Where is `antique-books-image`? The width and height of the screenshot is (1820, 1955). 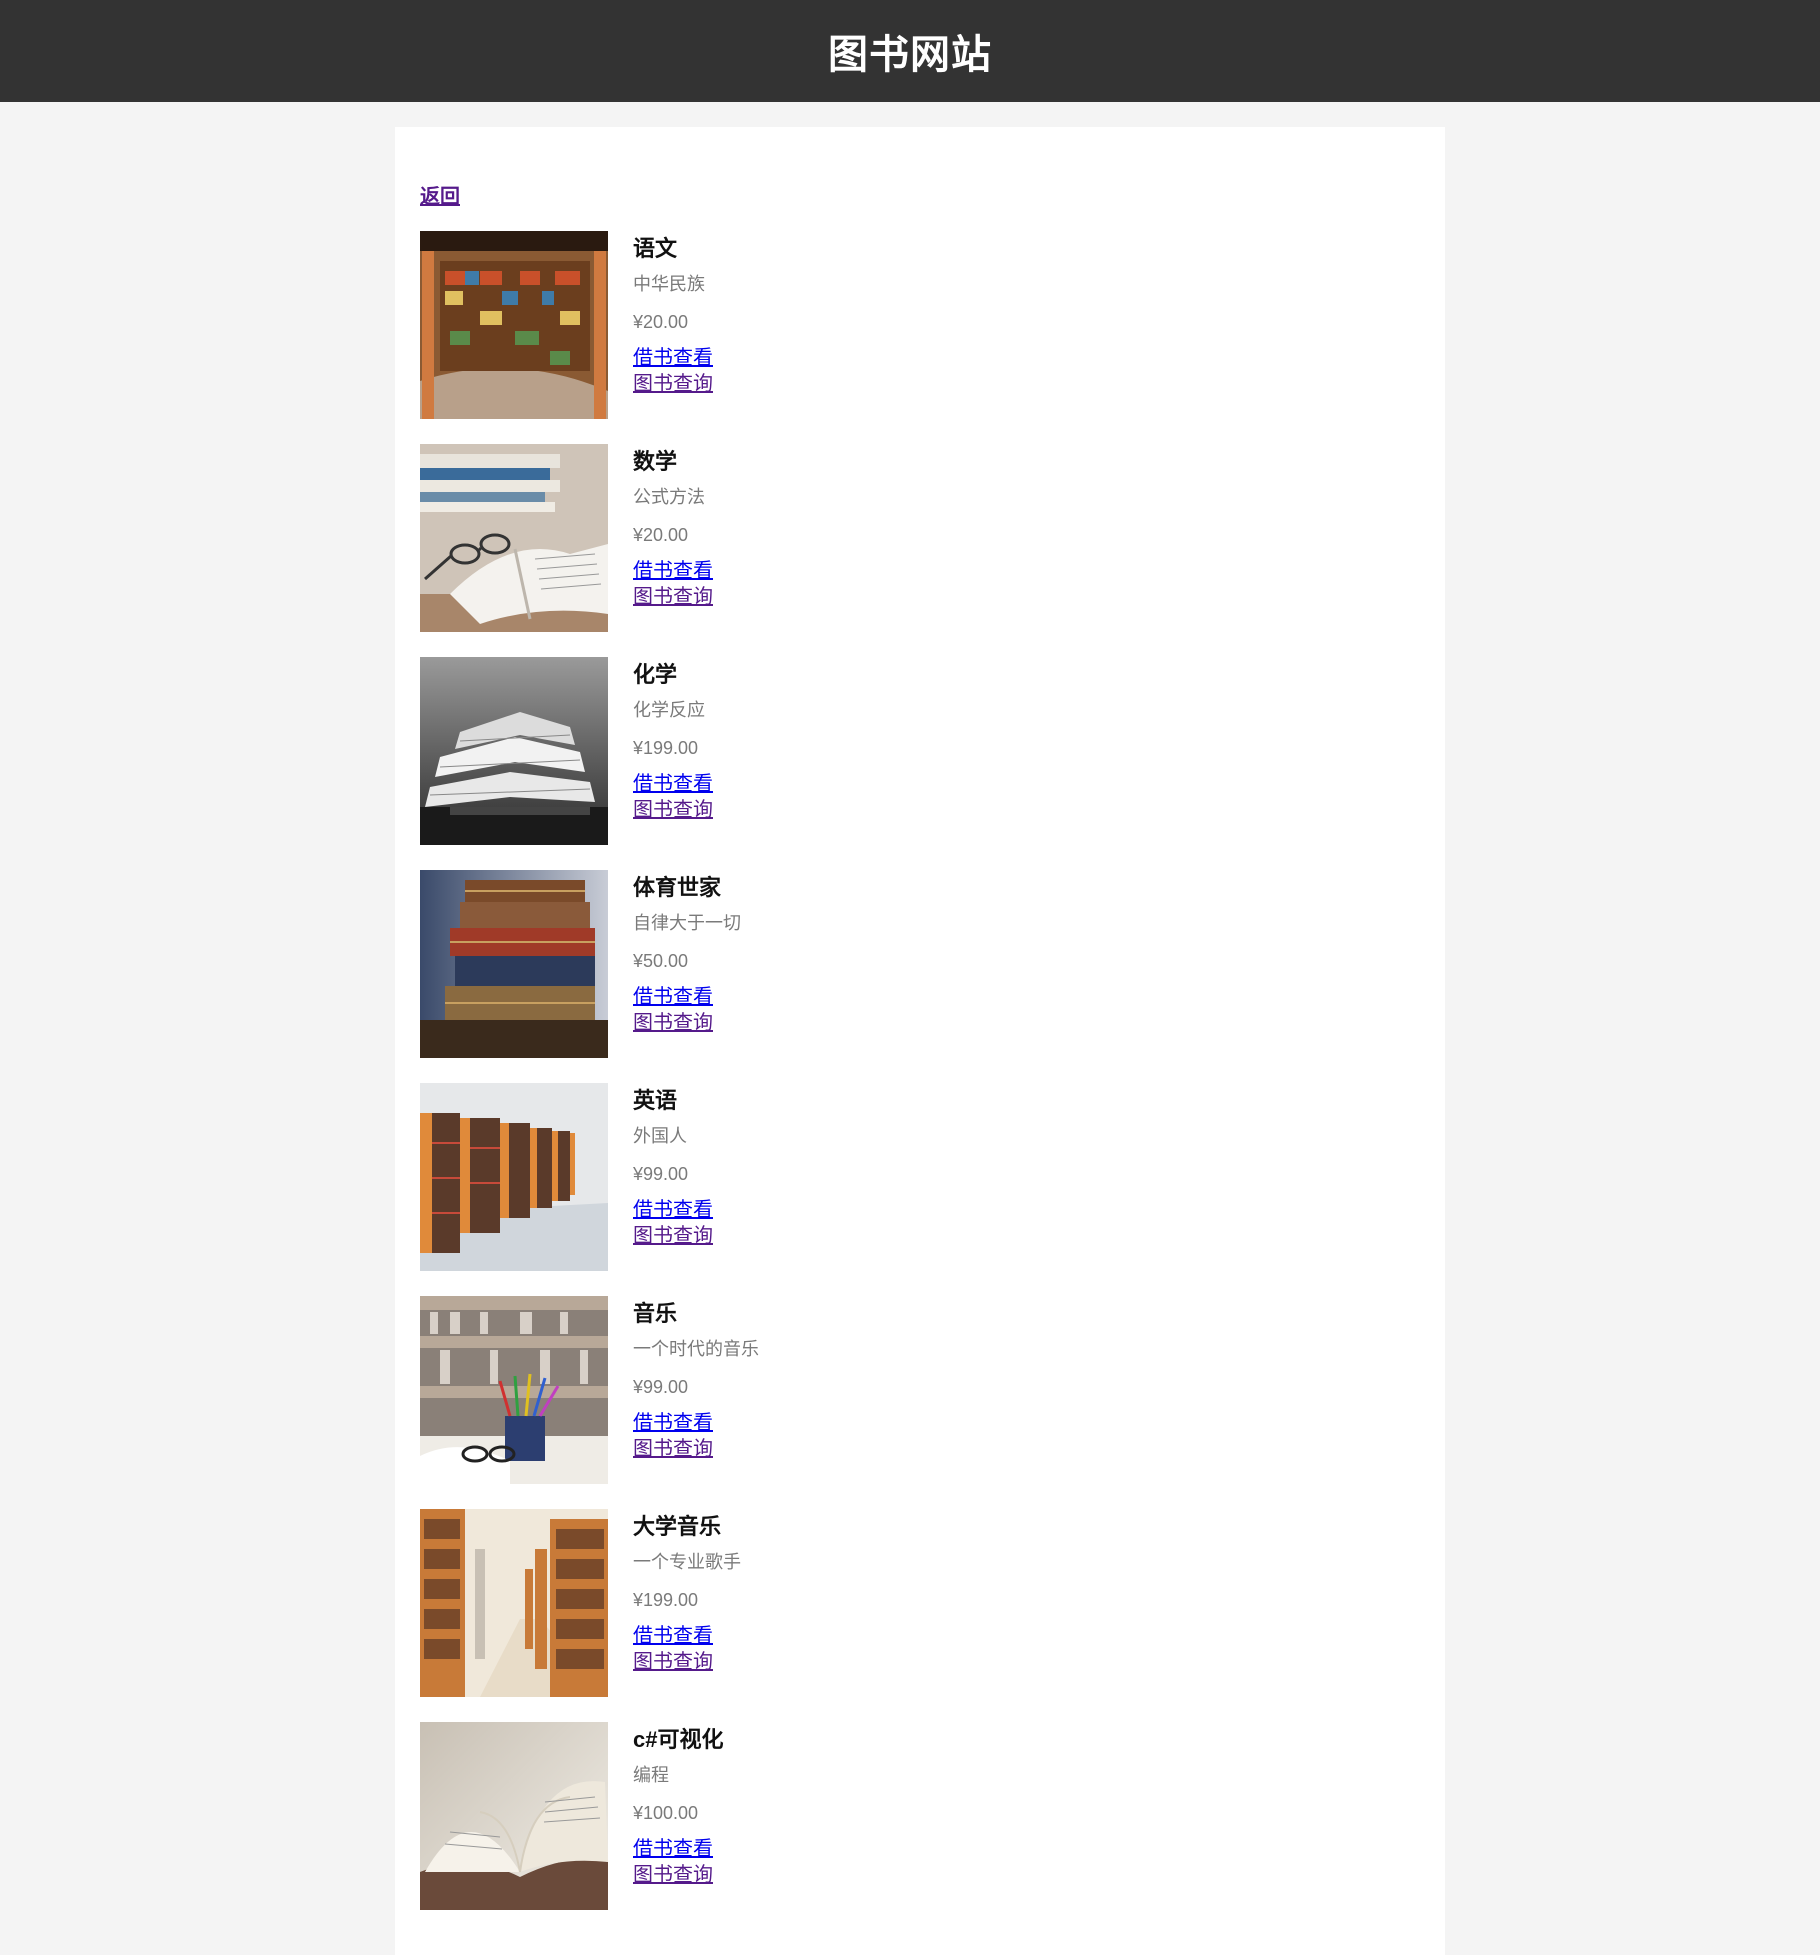 antique-books-image is located at coordinates (514, 964).